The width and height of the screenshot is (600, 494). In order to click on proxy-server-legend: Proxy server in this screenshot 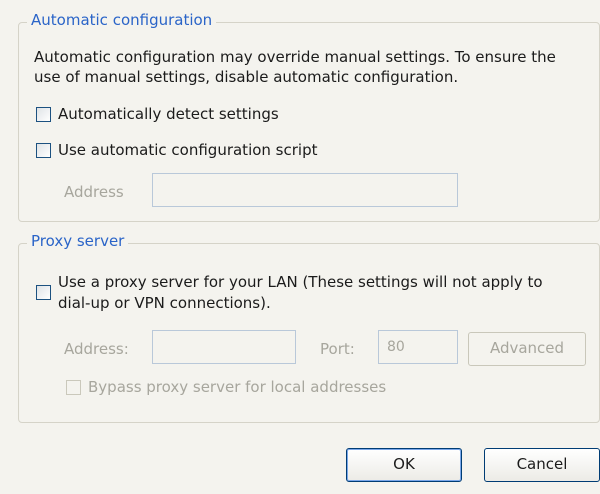, I will do `click(78, 241)`.